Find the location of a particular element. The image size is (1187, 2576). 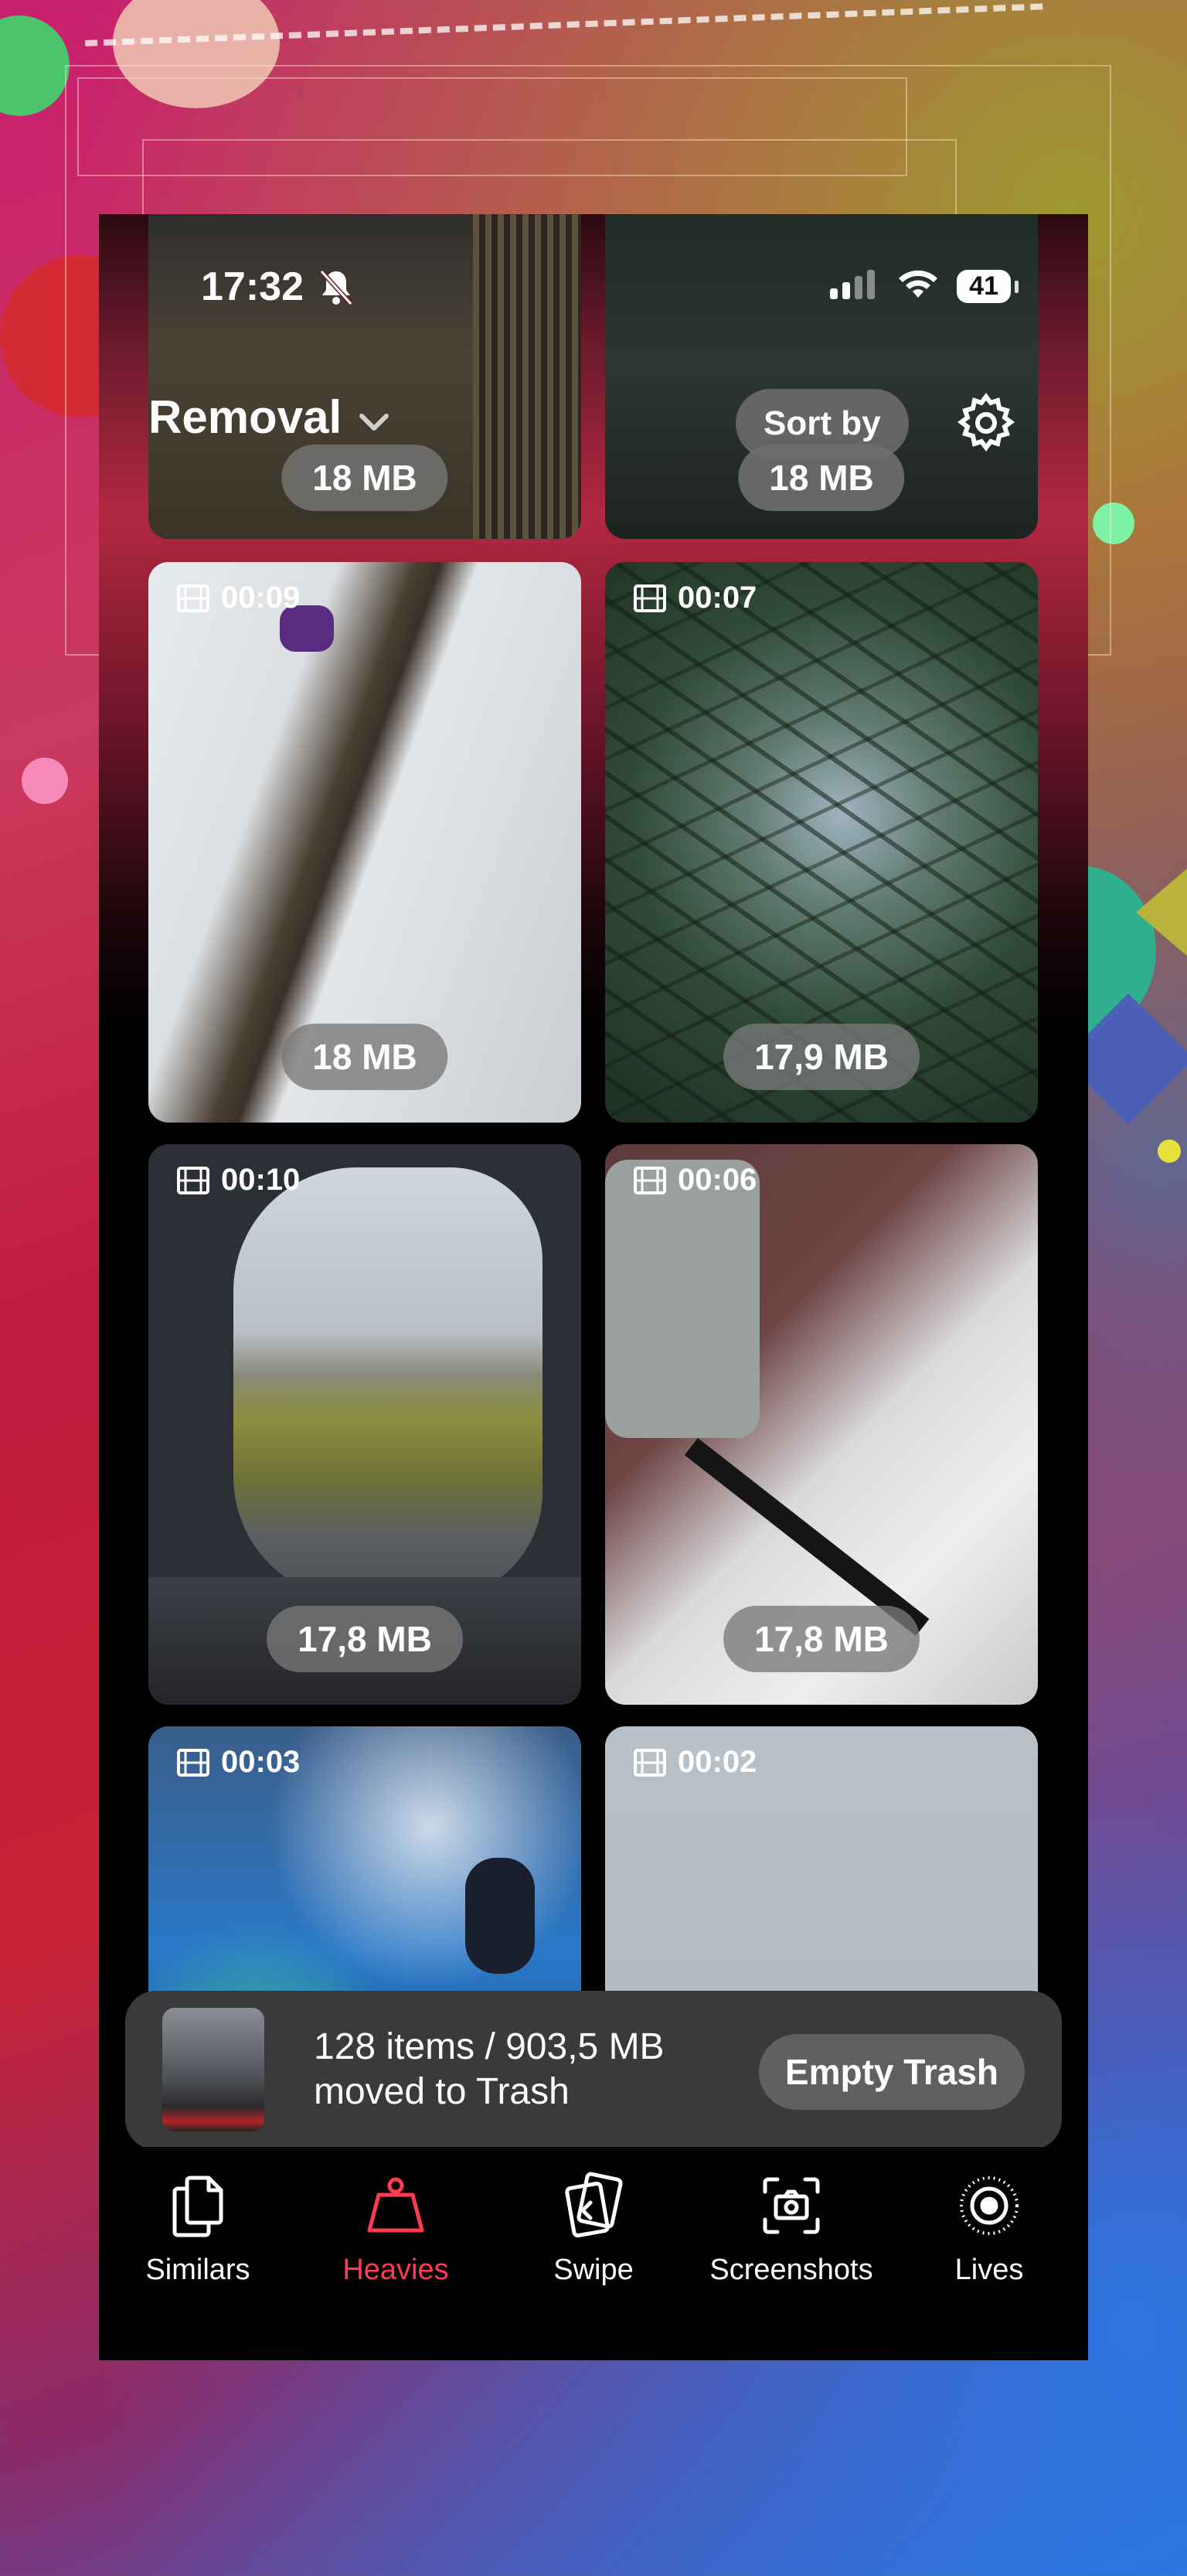

media-item-snow-path: 00:09 18 MB is located at coordinates (365, 843).